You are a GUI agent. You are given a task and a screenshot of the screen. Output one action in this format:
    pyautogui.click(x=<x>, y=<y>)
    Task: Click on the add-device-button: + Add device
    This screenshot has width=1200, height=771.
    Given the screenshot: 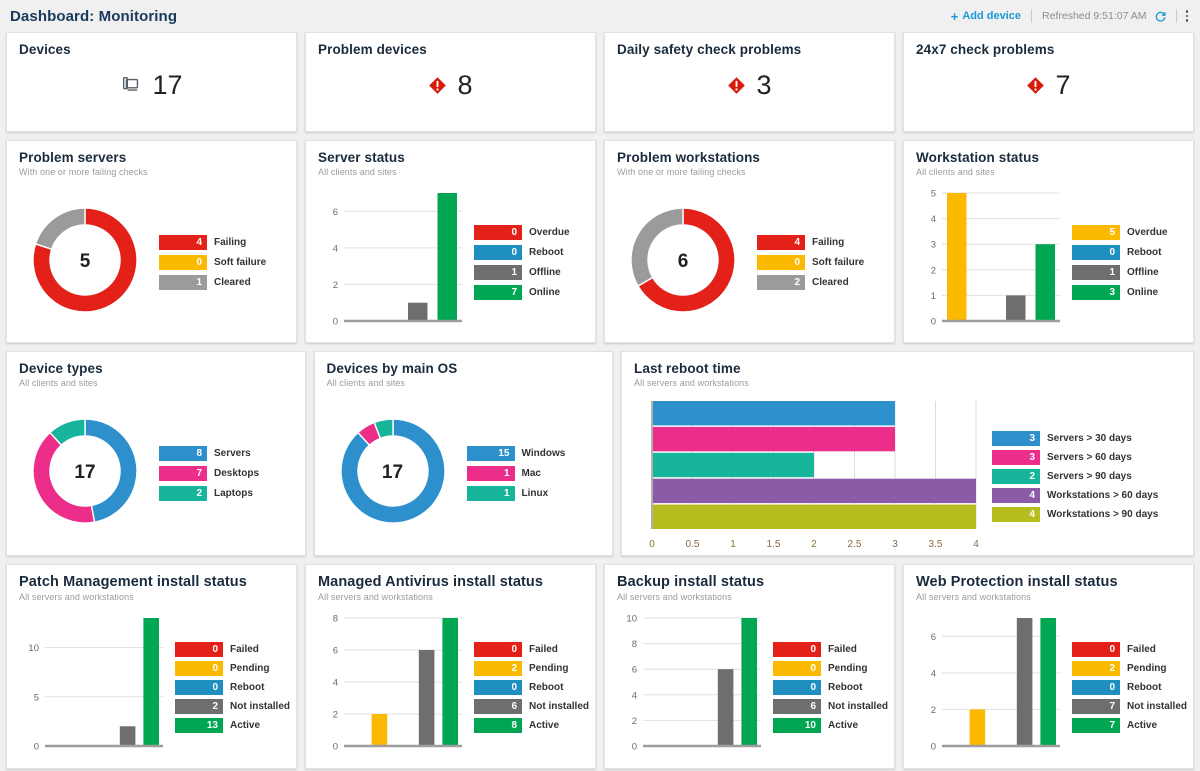 What is the action you would take?
    pyautogui.click(x=991, y=16)
    